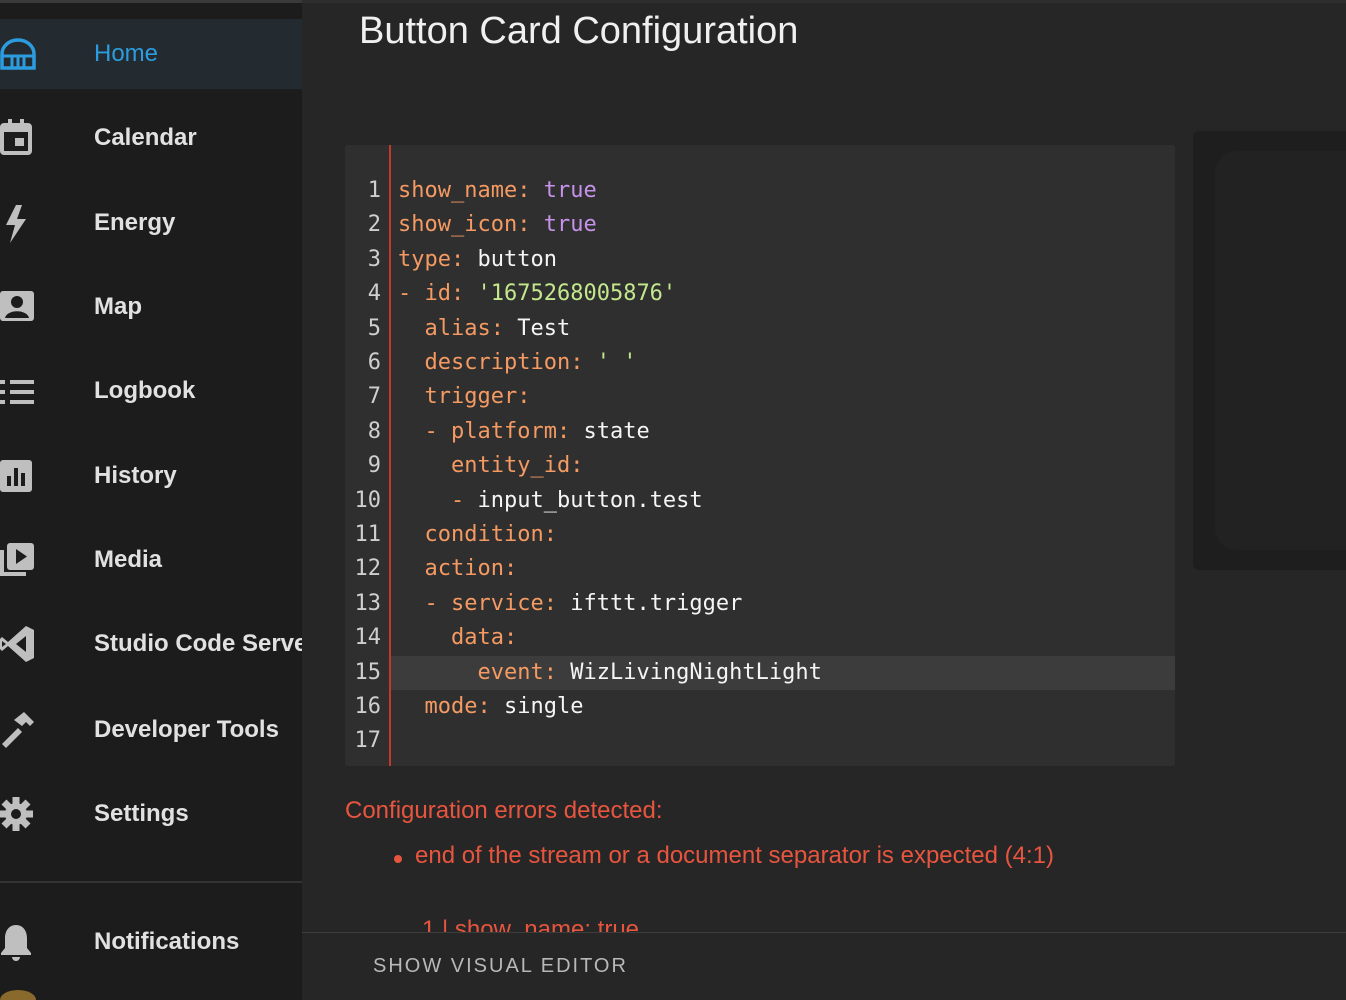 The image size is (1346, 1000). Describe the element at coordinates (186, 729) in the screenshot. I see `sidebar-item-label: Developer Tools` at that location.